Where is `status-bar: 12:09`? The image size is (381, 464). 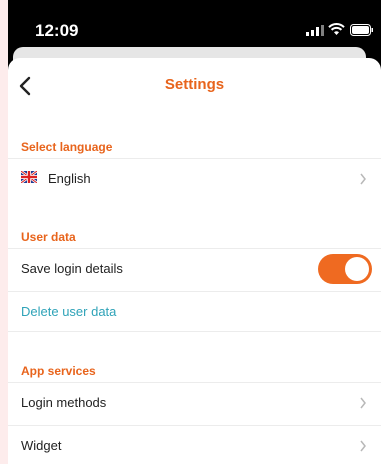 status-bar: 12:09 is located at coordinates (194, 25).